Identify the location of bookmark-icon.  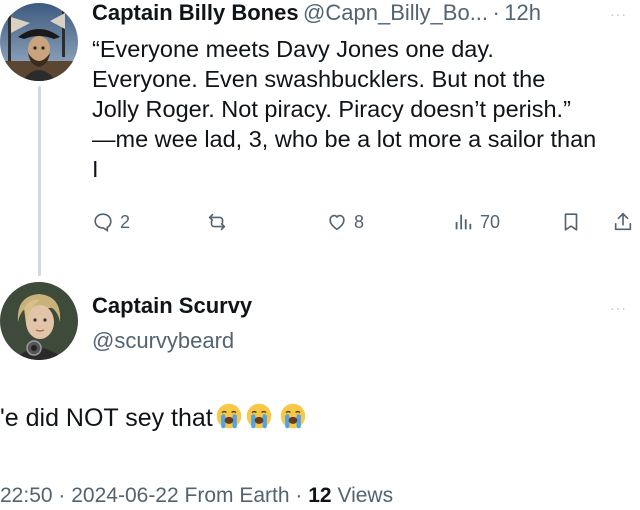
(571, 222).